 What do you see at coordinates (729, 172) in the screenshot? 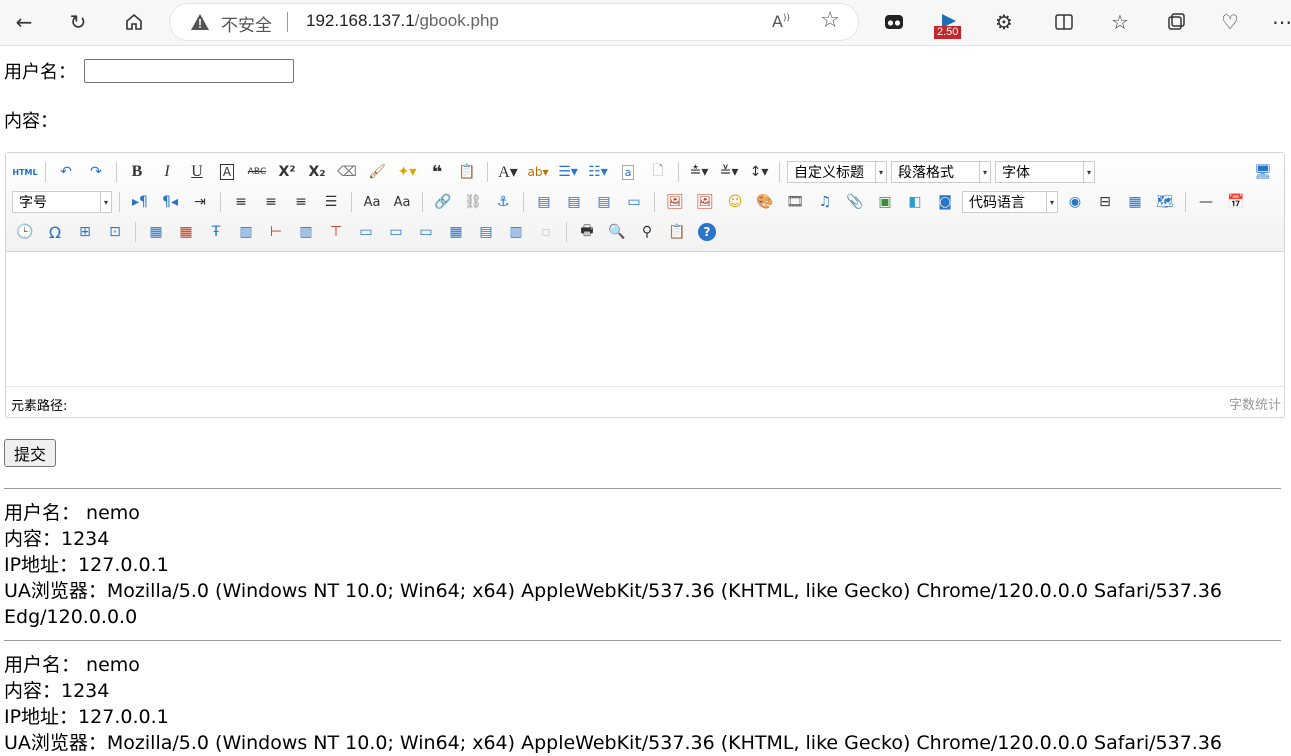
I see `row-spacing-bottom-button: ≚▾` at bounding box center [729, 172].